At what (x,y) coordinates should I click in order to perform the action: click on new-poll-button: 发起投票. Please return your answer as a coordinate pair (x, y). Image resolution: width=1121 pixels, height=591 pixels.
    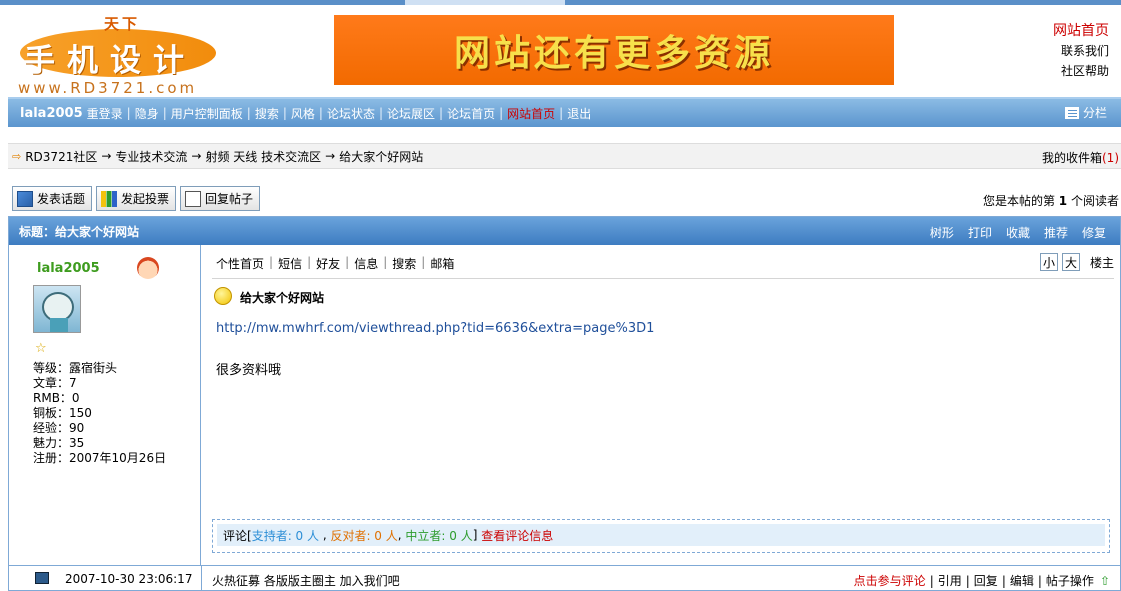
    Looking at the image, I should click on (136, 198).